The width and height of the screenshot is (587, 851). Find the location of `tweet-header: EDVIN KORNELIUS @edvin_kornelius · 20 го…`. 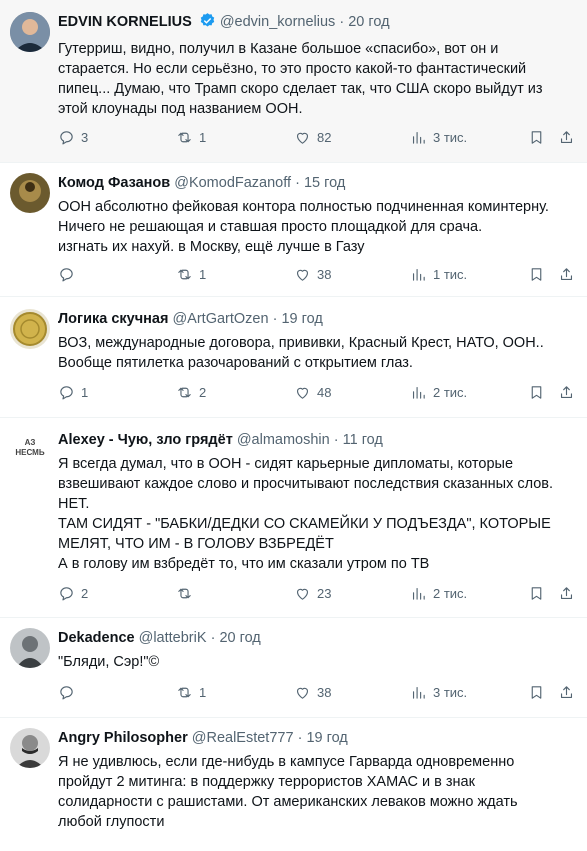

tweet-header: EDVIN KORNELIUS @edvin_kornelius · 20 го… is located at coordinates (315, 23).